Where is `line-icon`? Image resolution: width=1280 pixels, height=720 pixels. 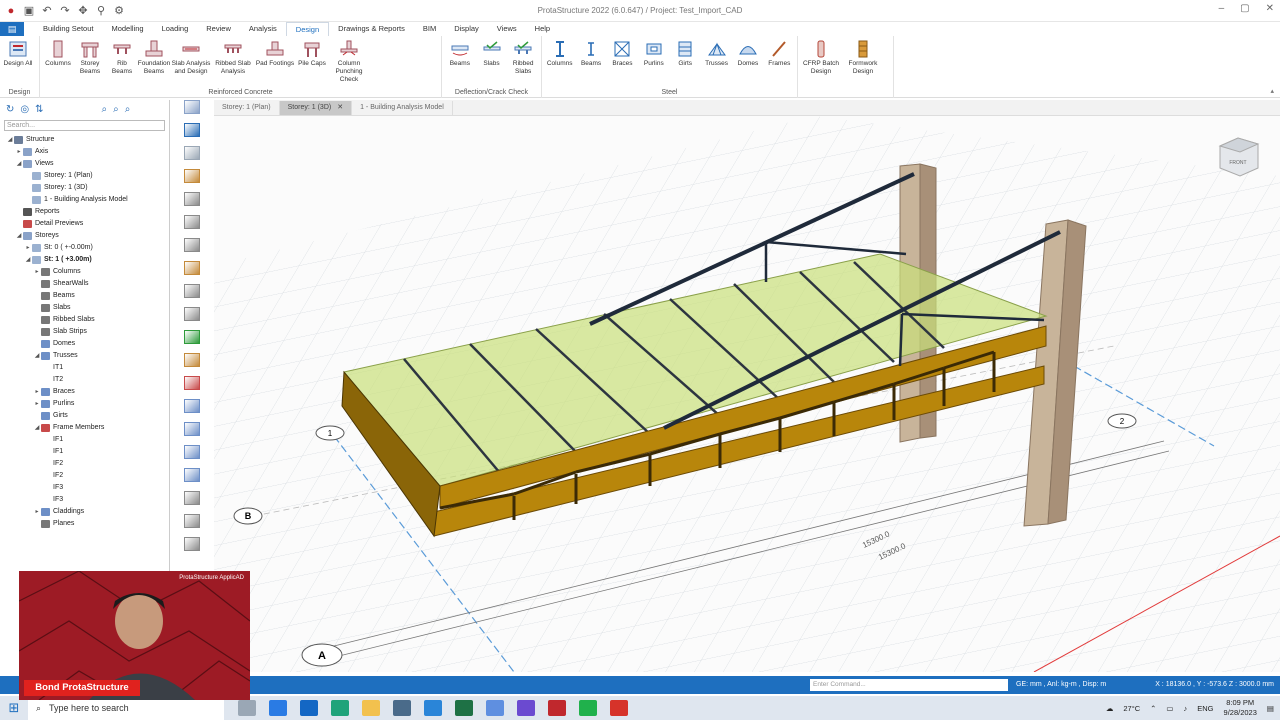 line-icon is located at coordinates (588, 708).